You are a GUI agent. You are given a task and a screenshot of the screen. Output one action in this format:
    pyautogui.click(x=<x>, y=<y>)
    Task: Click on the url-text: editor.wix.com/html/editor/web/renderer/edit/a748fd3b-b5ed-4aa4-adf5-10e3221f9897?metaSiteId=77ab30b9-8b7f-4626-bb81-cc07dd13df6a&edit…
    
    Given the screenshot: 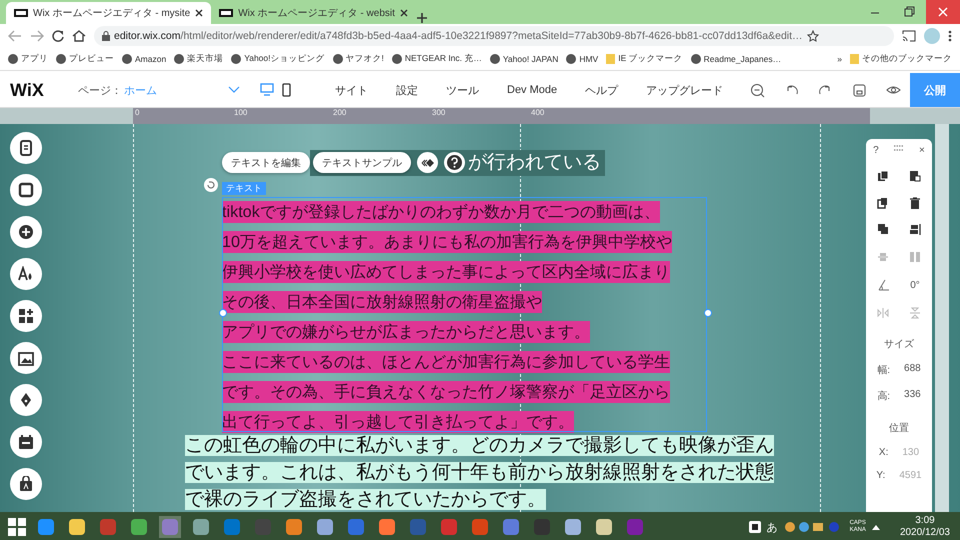 What is the action you would take?
    pyautogui.click(x=458, y=36)
    